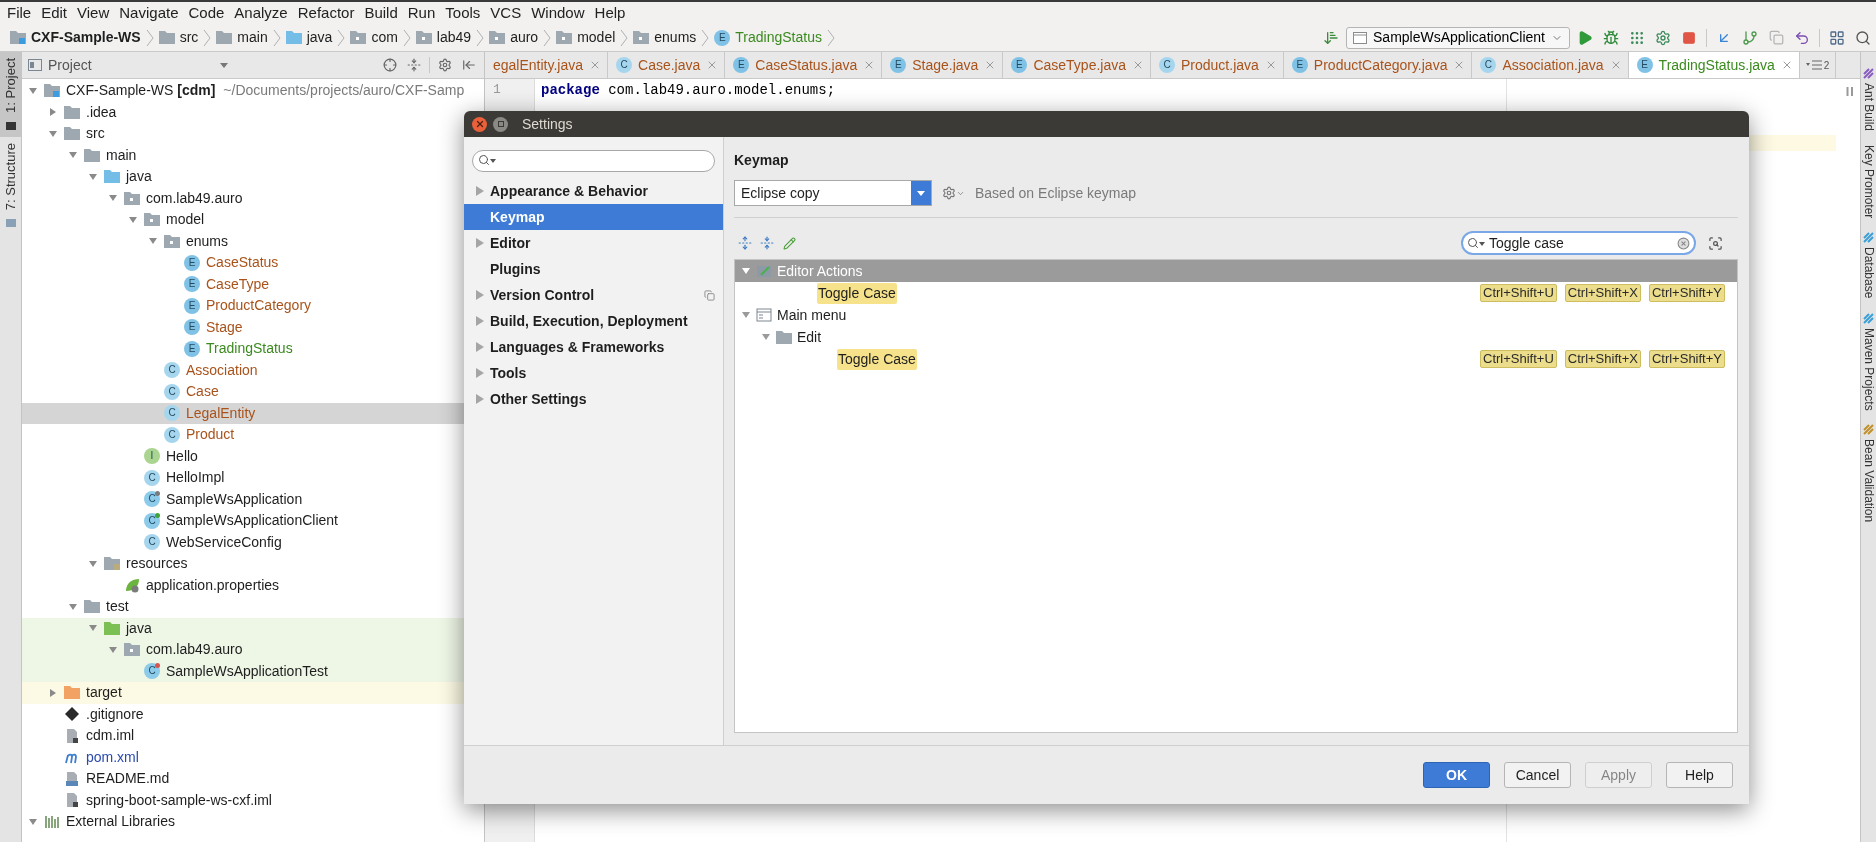  I want to click on tree-item: .idea, so click(253, 112).